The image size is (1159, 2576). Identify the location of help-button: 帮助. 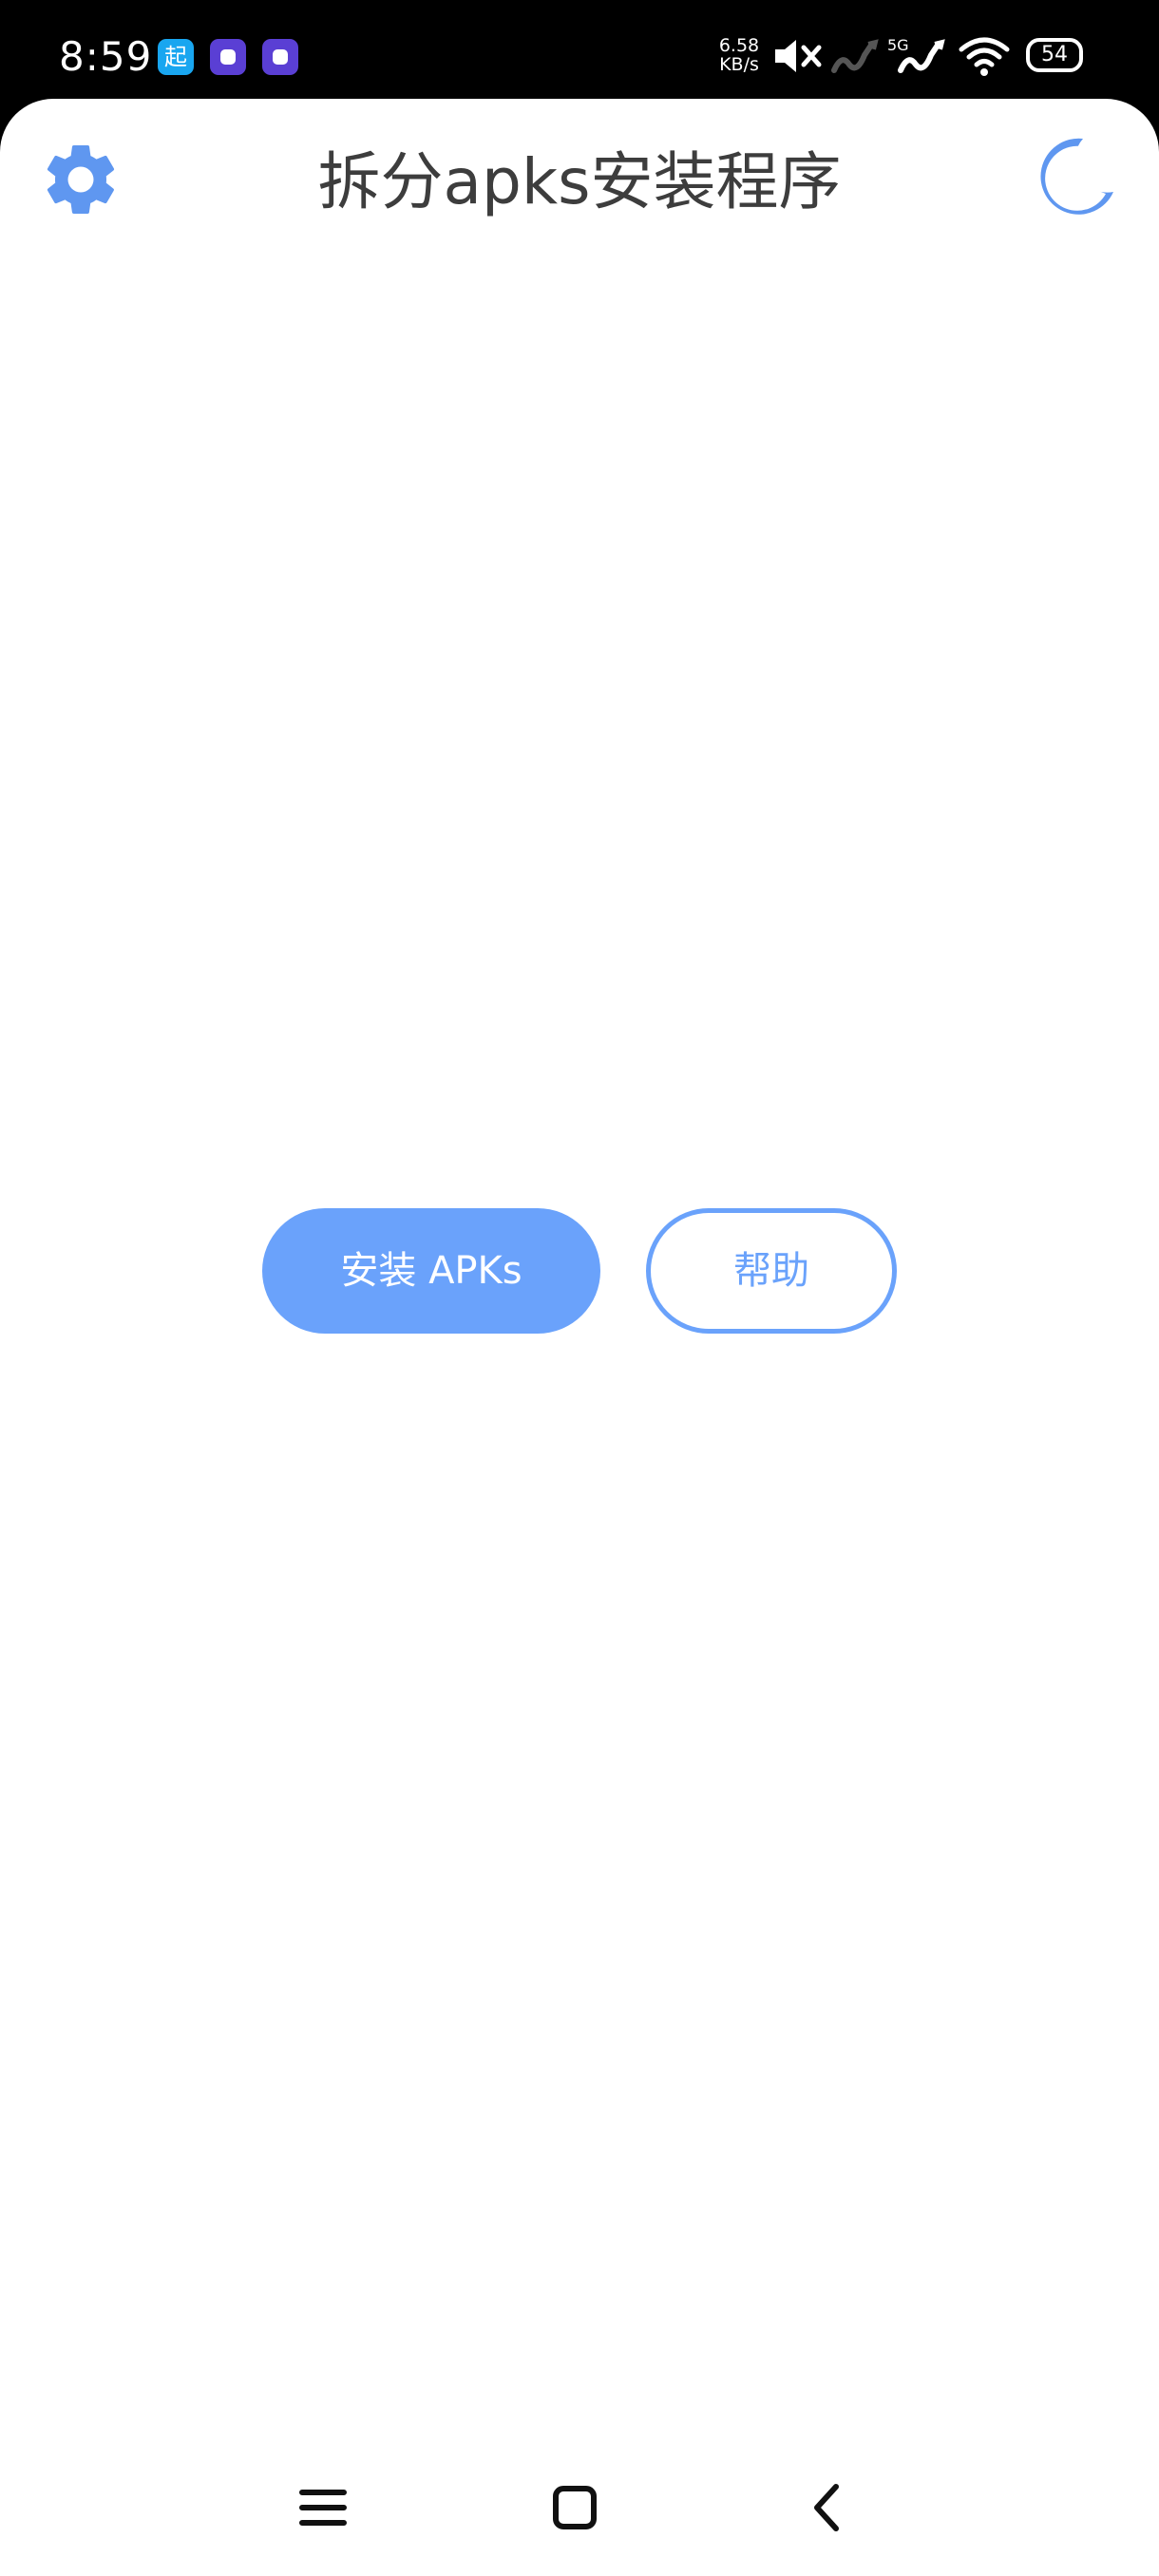
(771, 1271).